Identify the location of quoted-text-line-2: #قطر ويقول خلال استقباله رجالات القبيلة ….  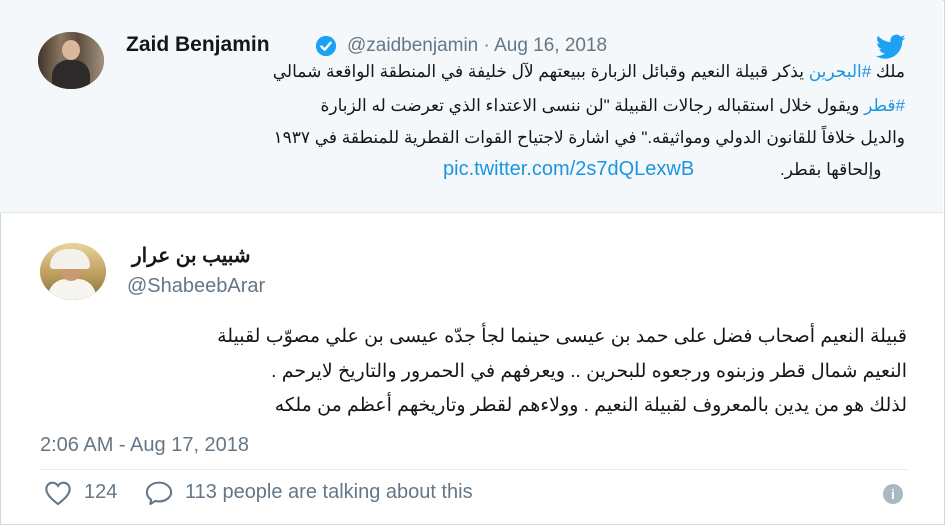
(612, 106).